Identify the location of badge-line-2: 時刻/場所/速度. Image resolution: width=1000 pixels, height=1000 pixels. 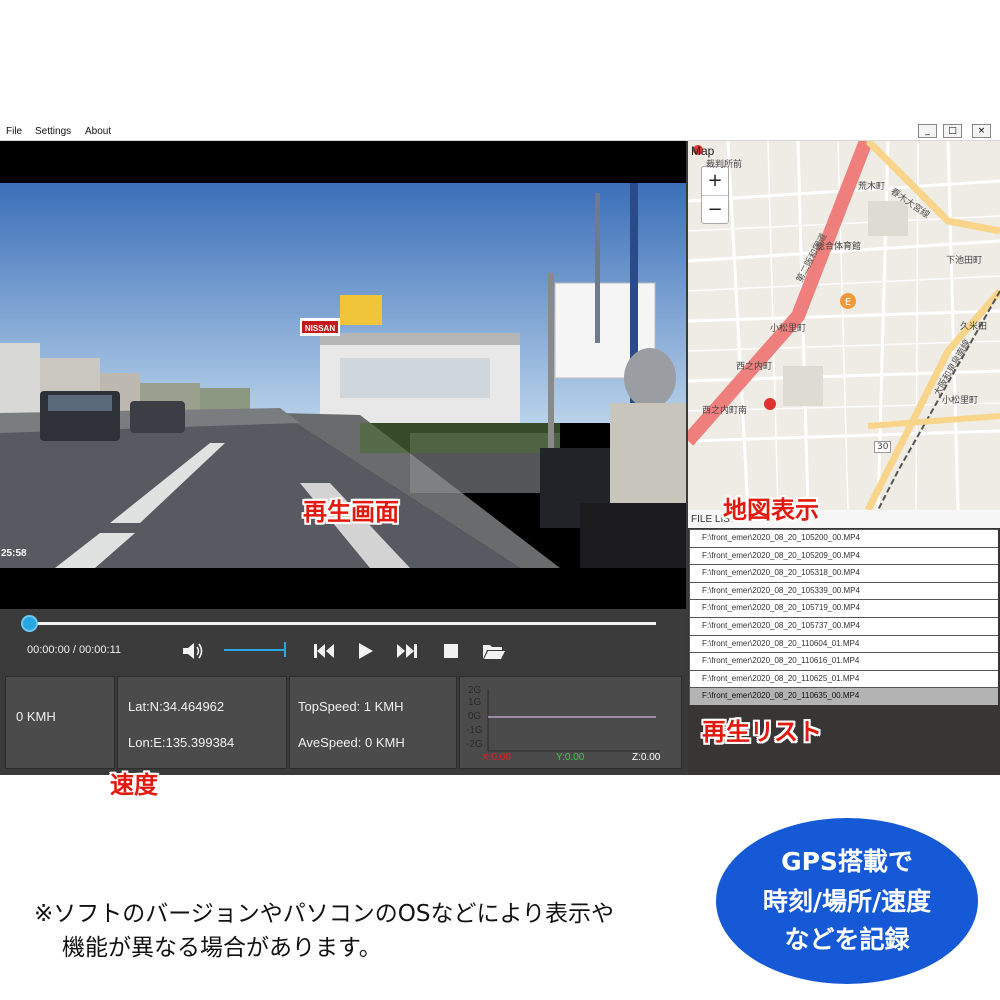
(847, 901).